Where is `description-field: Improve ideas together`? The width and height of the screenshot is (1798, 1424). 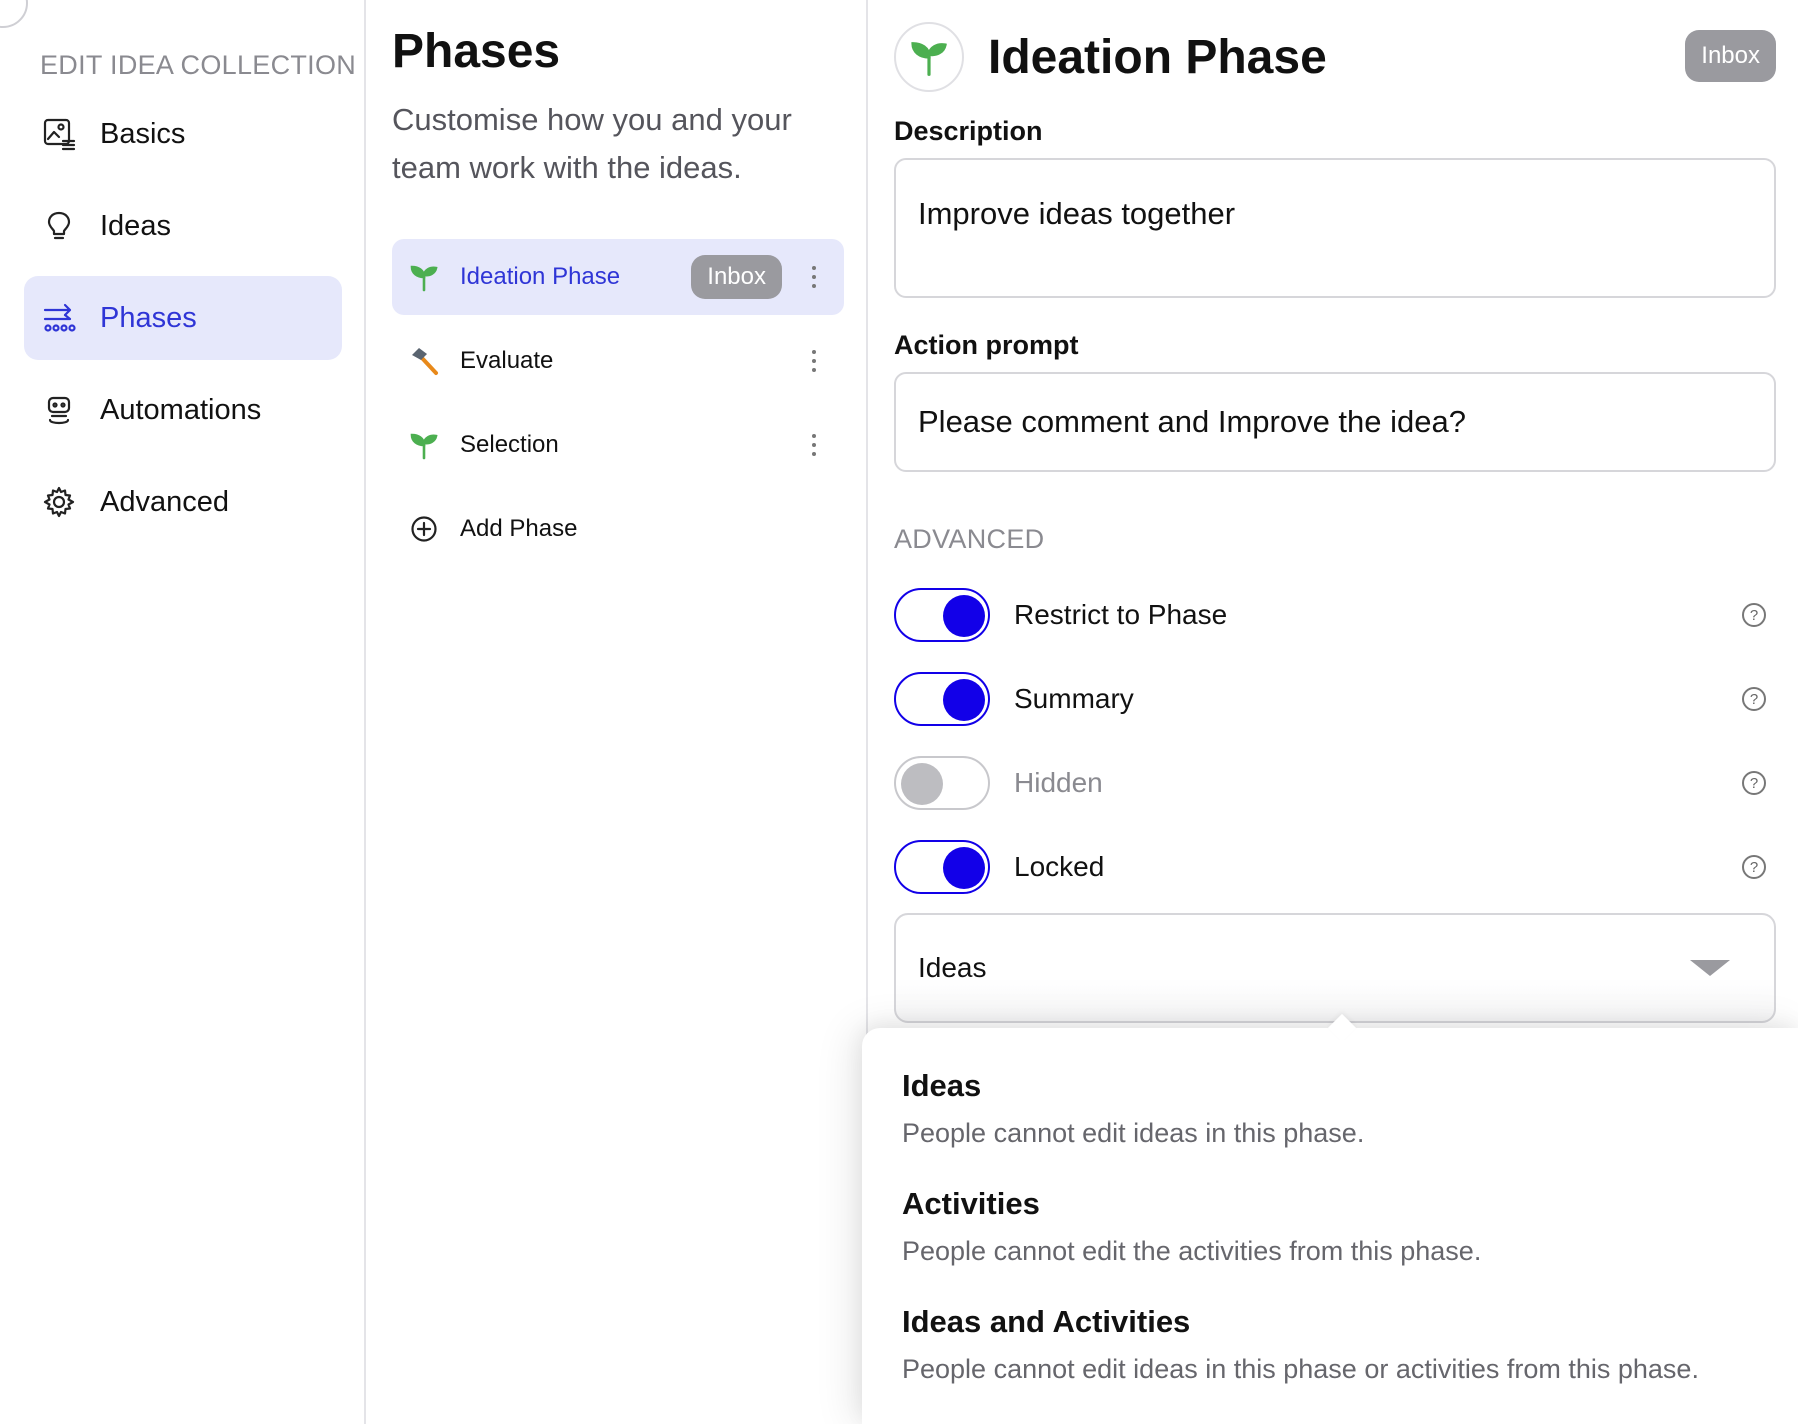 description-field: Improve ideas together is located at coordinates (1335, 228).